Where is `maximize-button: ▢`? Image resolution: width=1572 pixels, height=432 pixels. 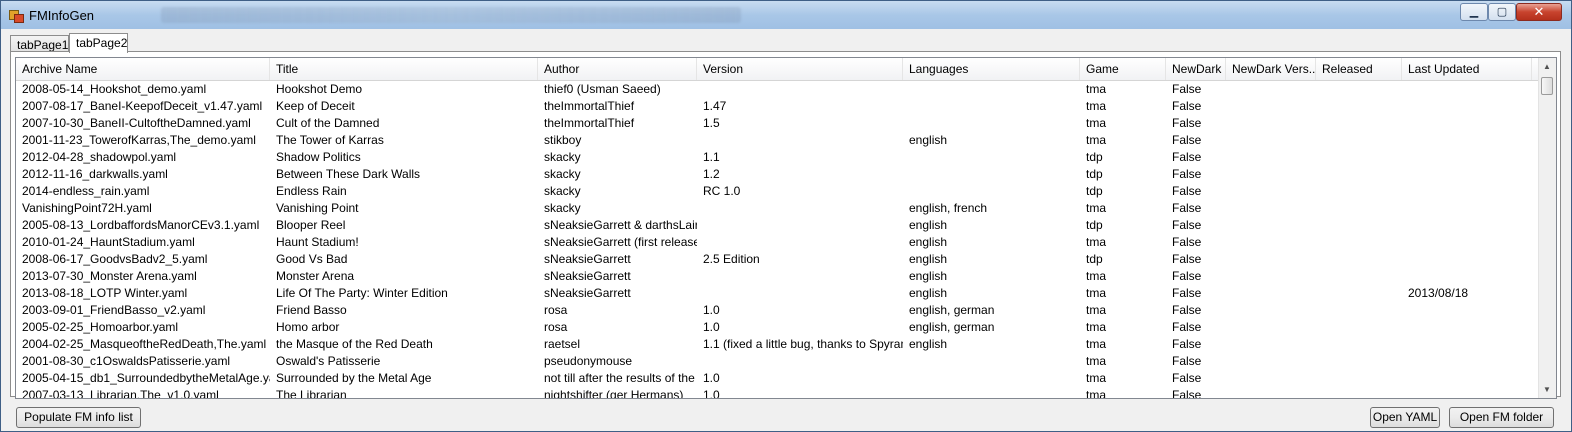
maximize-button: ▢ is located at coordinates (1502, 12).